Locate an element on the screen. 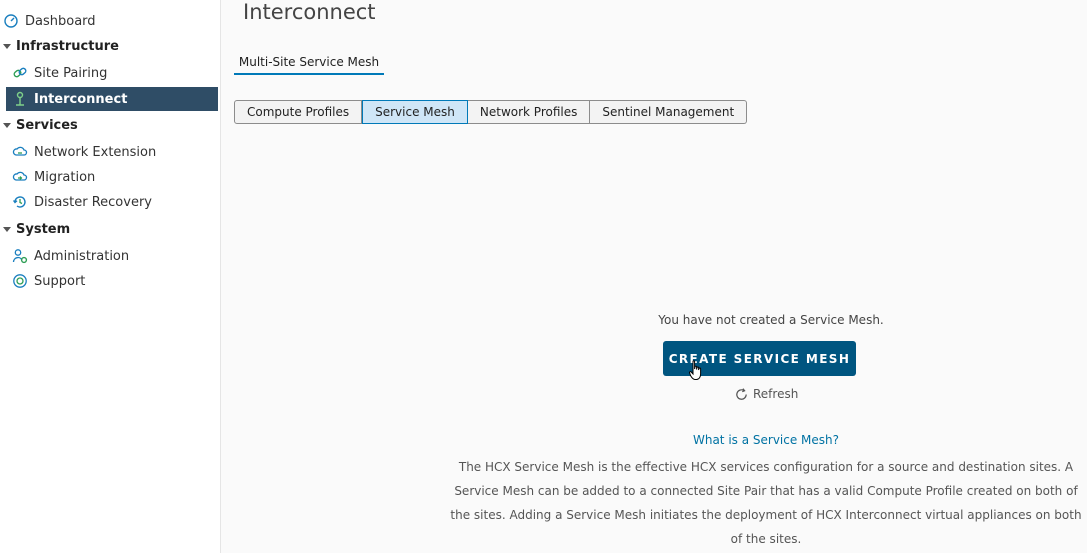  sidebar-item-dashboard: Dashboard is located at coordinates (49, 21).